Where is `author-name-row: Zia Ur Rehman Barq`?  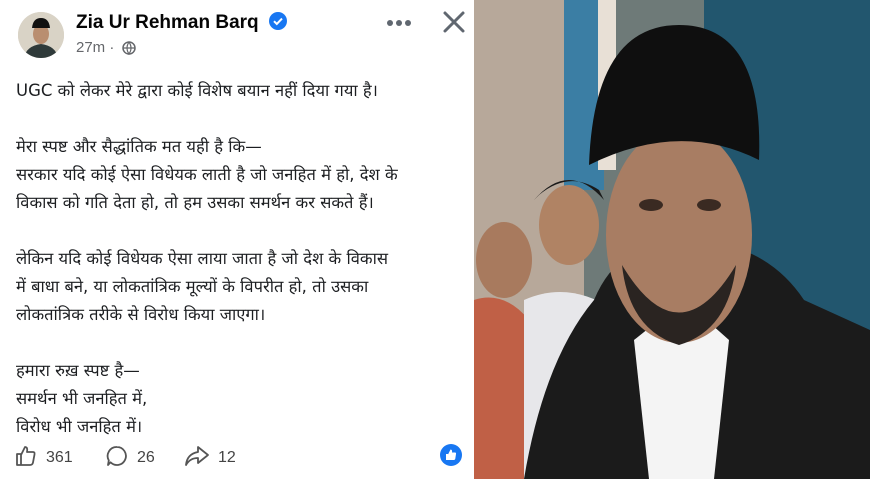
author-name-row: Zia Ur Rehman Barq is located at coordinates (181, 24).